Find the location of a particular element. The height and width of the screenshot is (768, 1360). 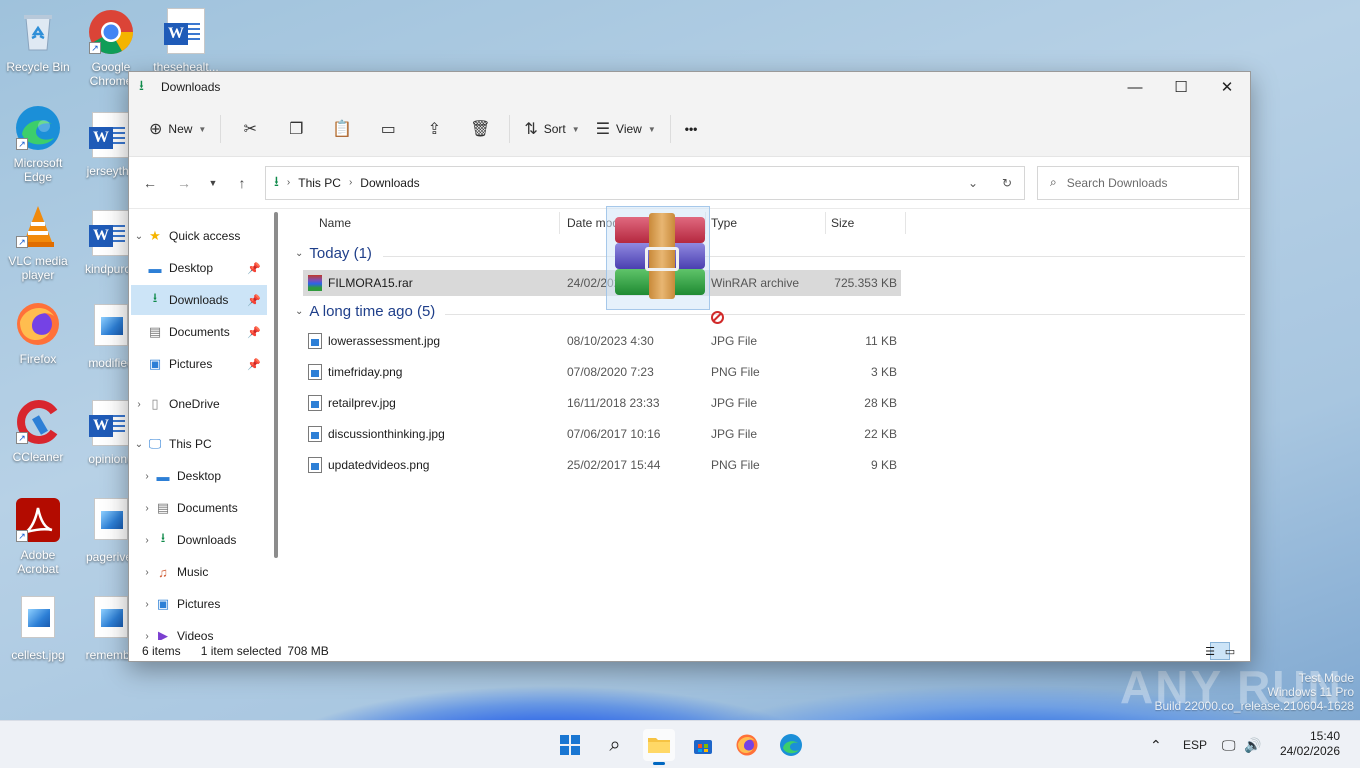

search-button: ⌕ is located at coordinates (615, 745).